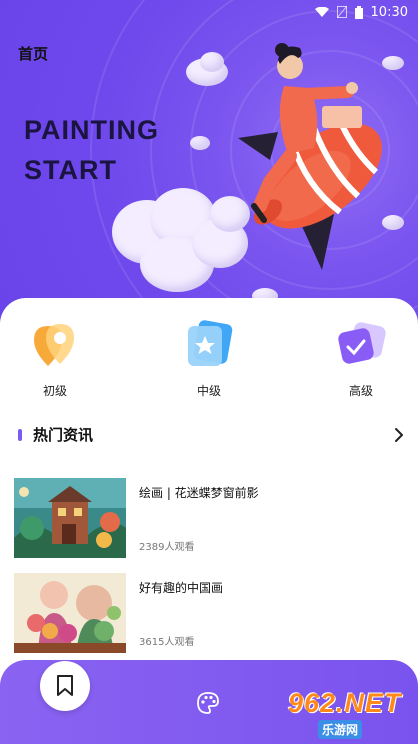  I want to click on location-pin-icon, so click(54, 345).